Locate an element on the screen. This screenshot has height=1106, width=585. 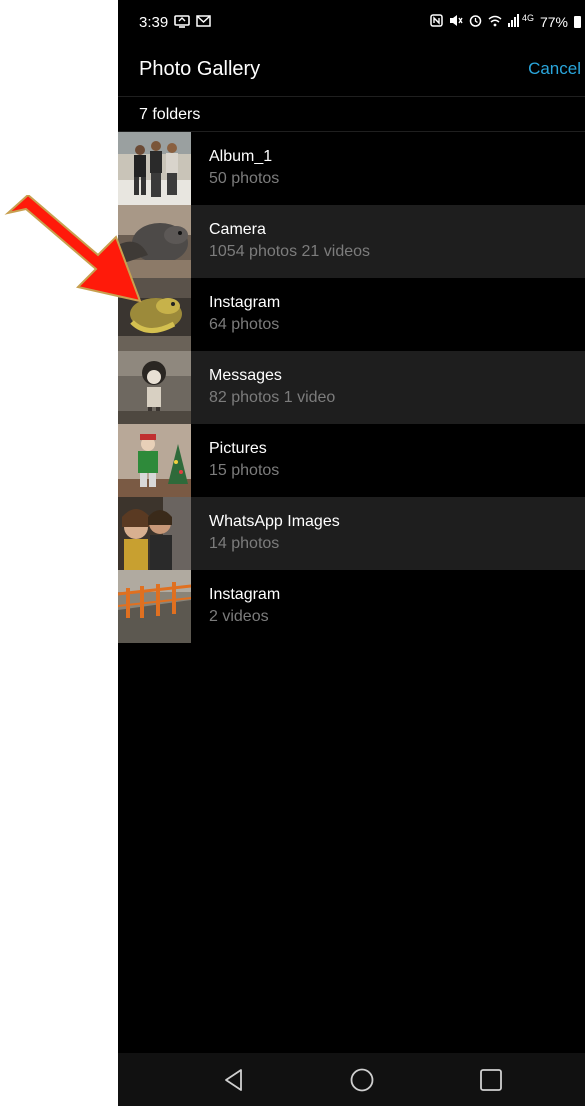
folder-item: Messages 82 photos 1 video is located at coordinates (351, 387).